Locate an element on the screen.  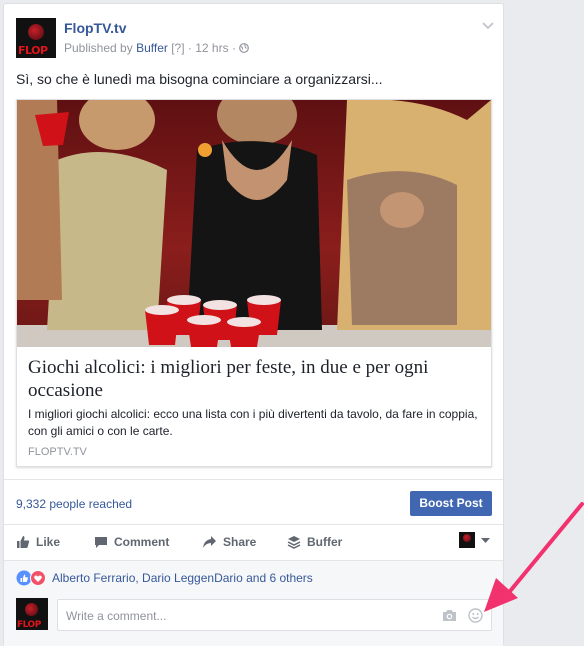
speech-bubble-icon is located at coordinates (101, 542).